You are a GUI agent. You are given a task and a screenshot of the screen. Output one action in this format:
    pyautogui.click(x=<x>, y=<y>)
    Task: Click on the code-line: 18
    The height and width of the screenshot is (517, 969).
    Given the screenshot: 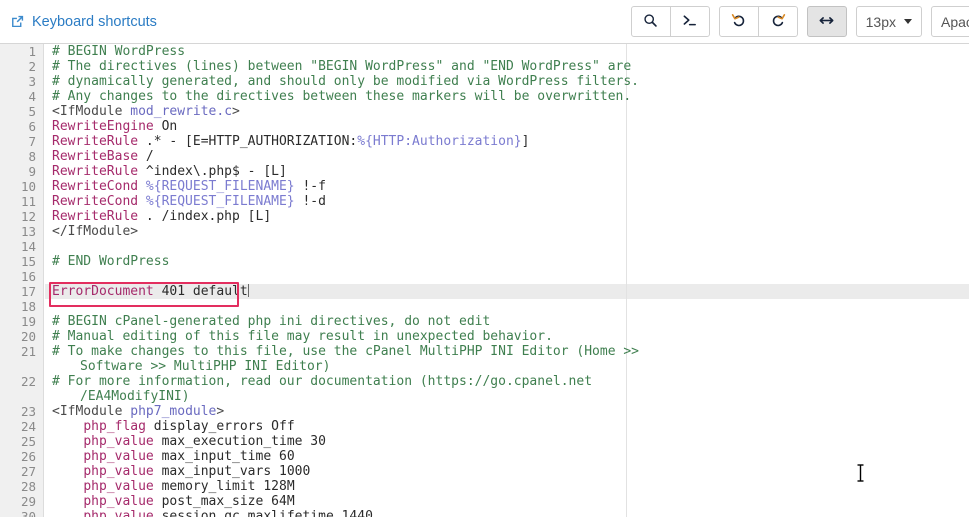 What is the action you would take?
    pyautogui.click(x=484, y=306)
    